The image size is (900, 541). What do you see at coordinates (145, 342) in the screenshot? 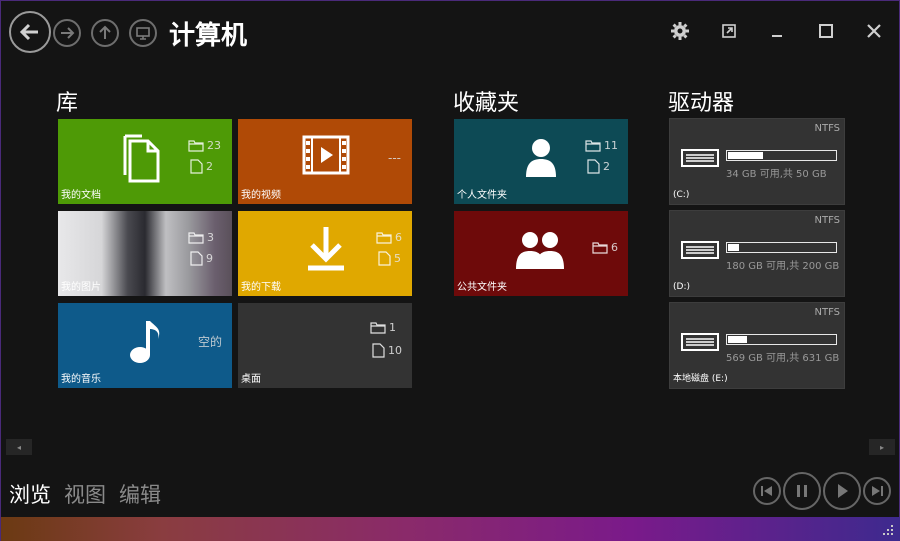
I see `music-note-icon` at bounding box center [145, 342].